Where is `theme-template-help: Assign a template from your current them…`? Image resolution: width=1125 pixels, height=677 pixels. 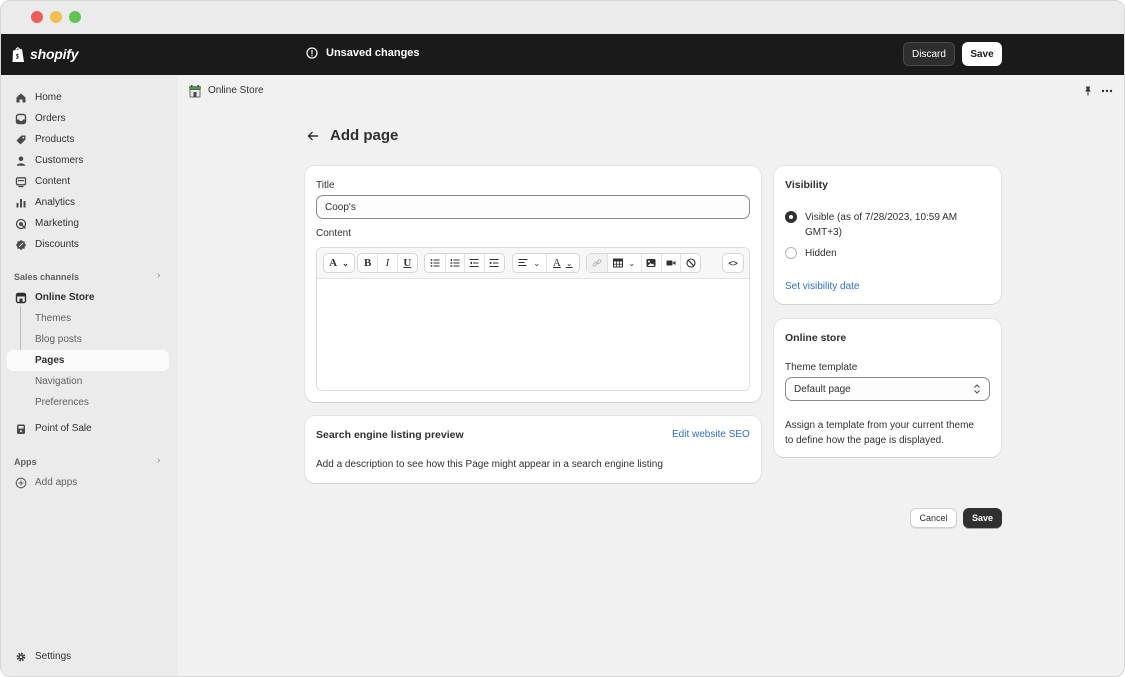
theme-template-help: Assign a template from your current them… is located at coordinates (879, 433).